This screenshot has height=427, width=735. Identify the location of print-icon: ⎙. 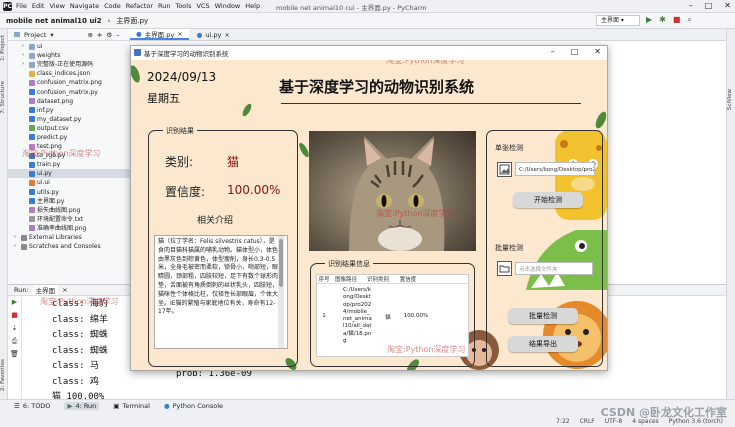
(14, 341).